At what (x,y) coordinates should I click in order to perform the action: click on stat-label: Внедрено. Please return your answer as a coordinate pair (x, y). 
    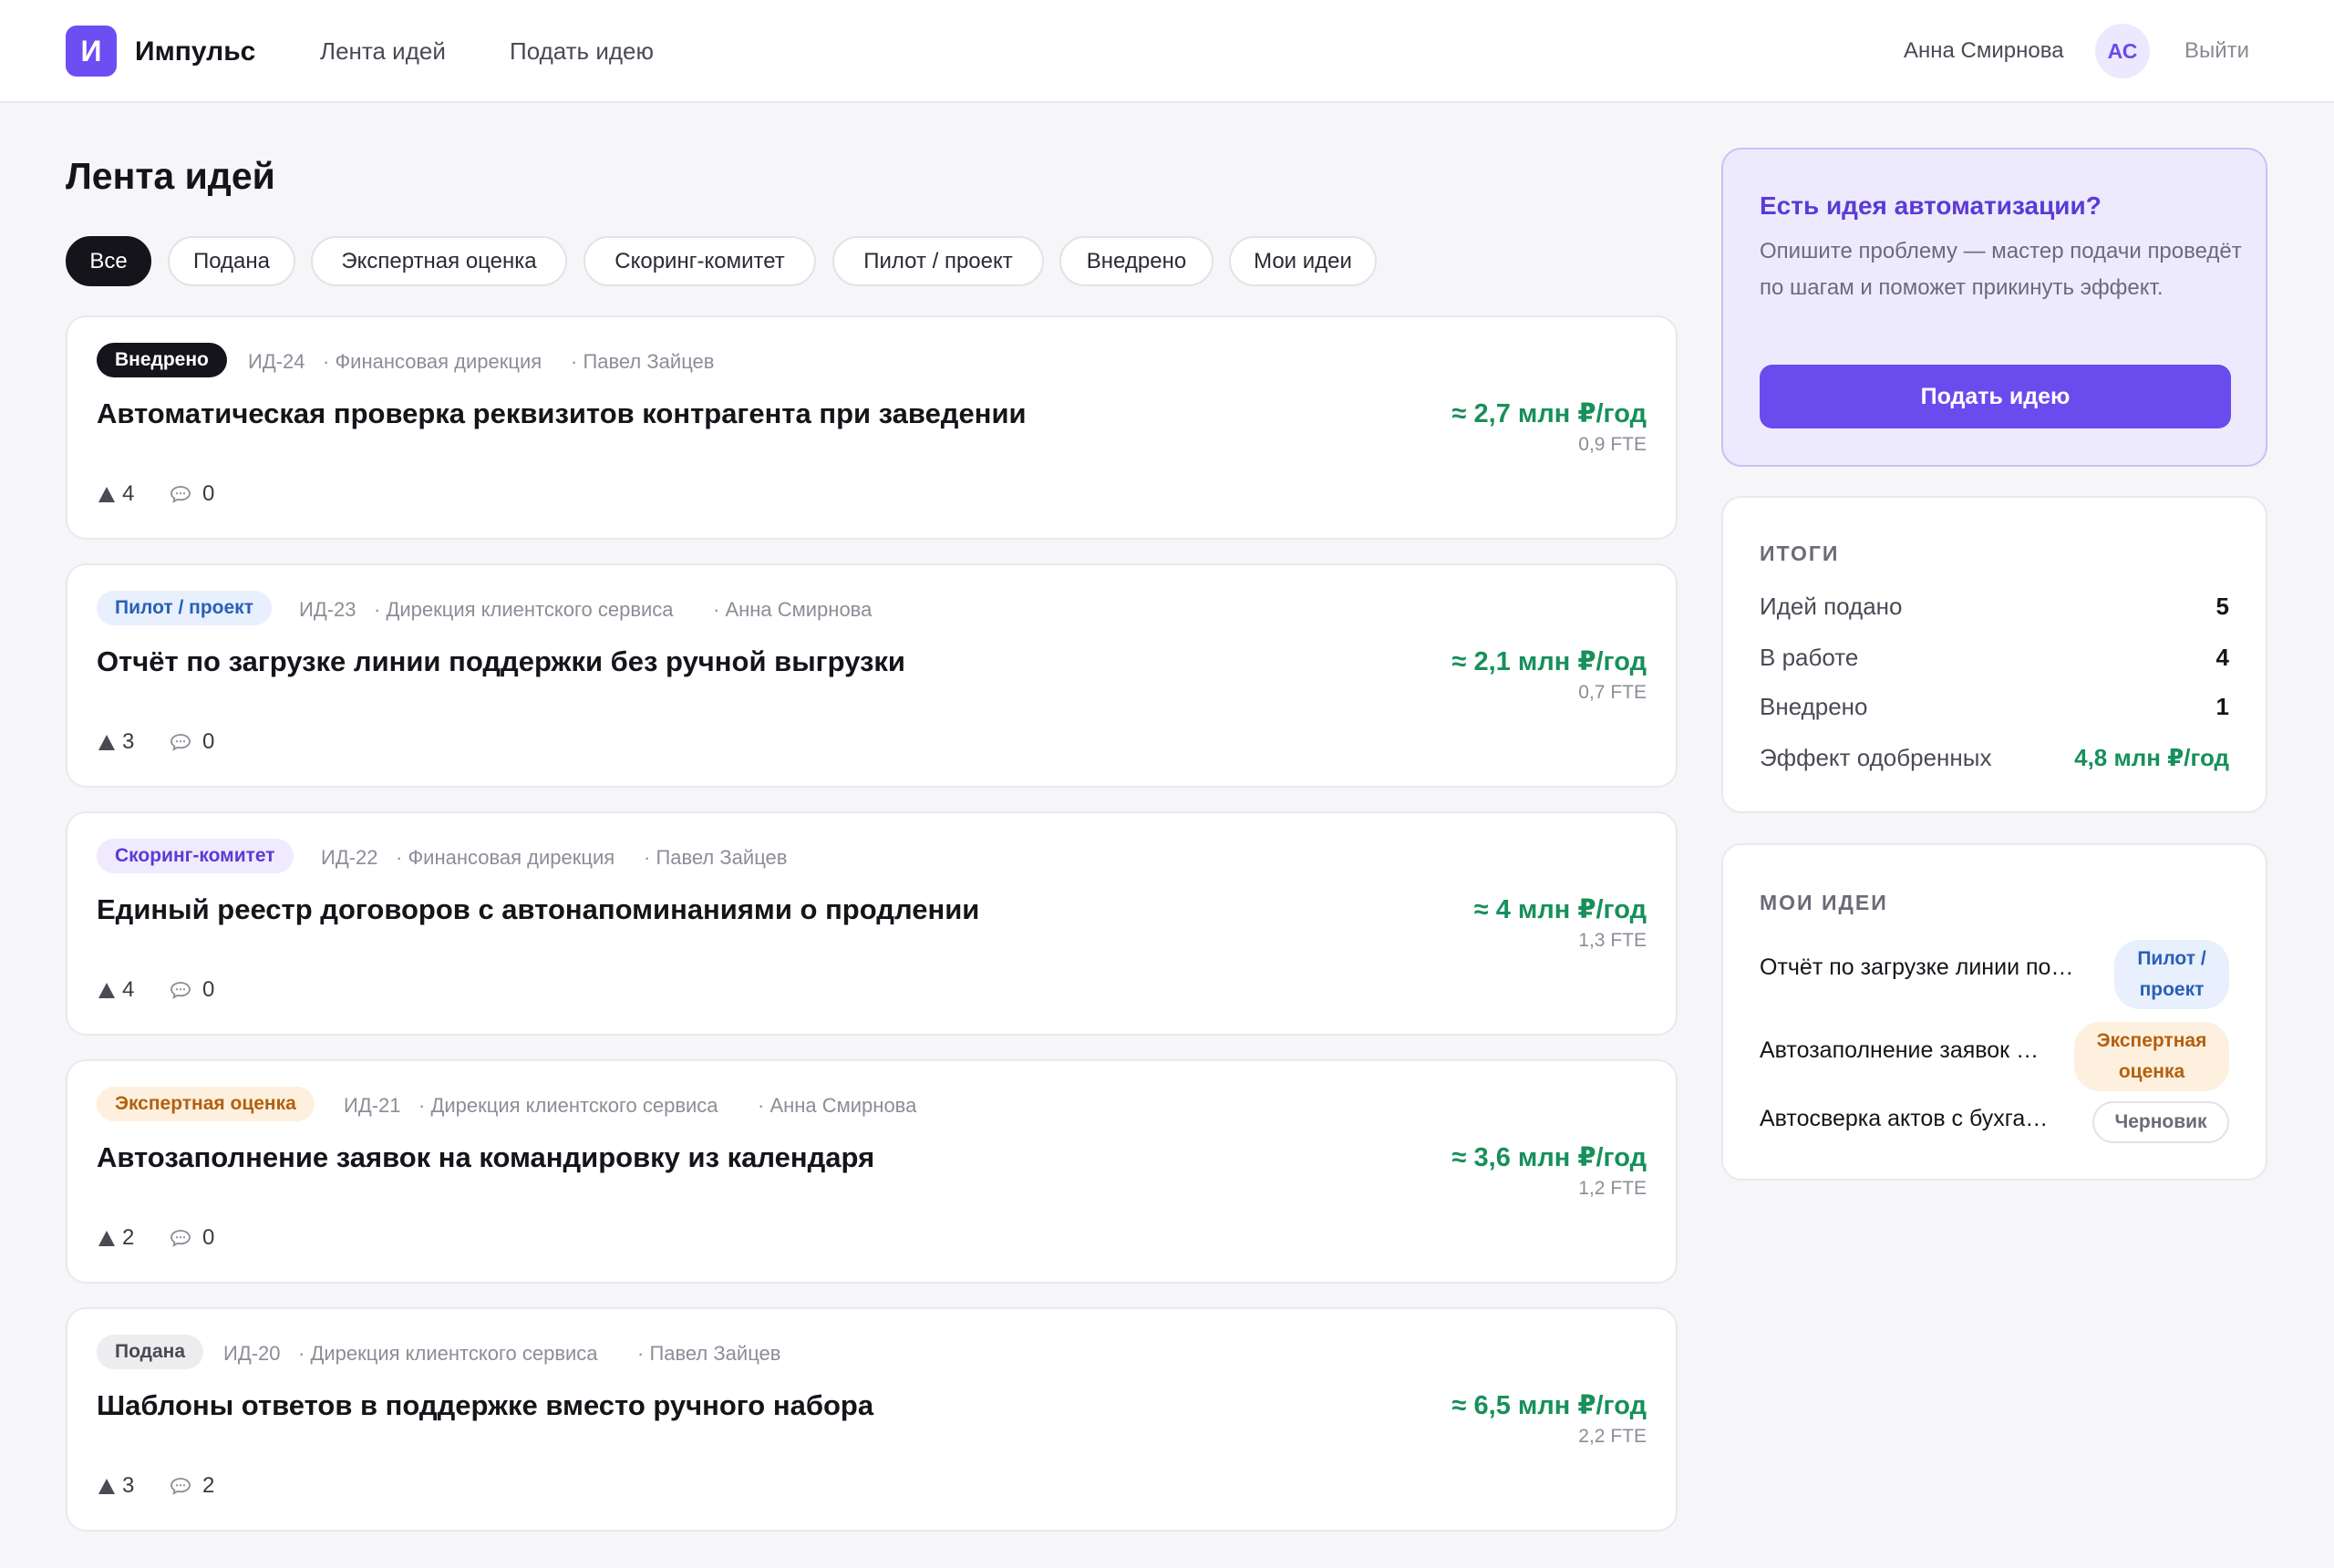
    Looking at the image, I should click on (1814, 706).